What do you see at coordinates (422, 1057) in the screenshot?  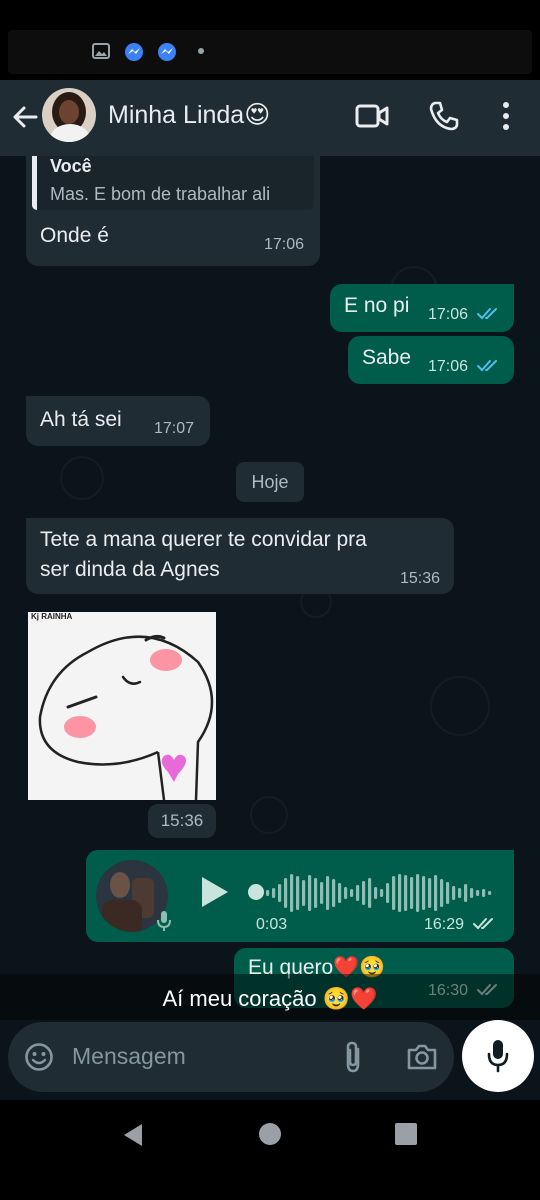 I see `camera-icon` at bounding box center [422, 1057].